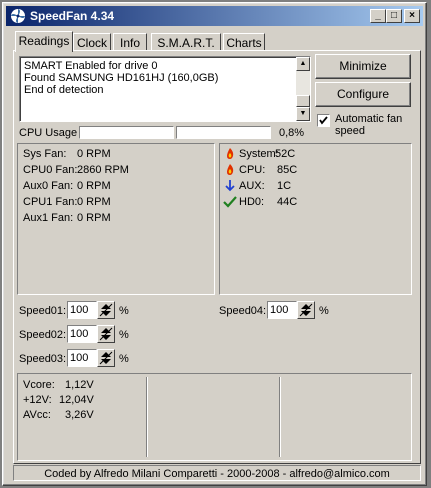 The height and width of the screenshot is (488, 431). What do you see at coordinates (92, 42) in the screenshot?
I see `tab-clock: Clock` at bounding box center [92, 42].